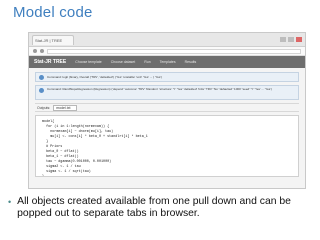  I want to click on nav-item-templates: Templates, so click(168, 62).